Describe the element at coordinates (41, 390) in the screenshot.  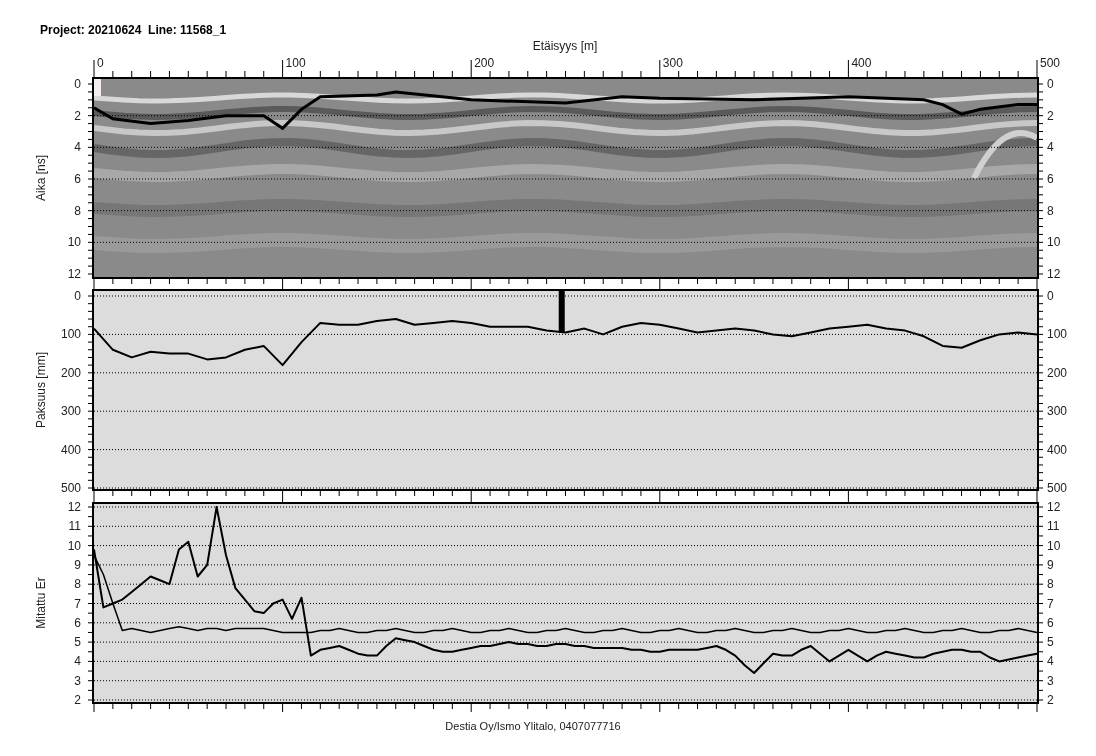
I see `axis-title: Paksuus [mm]` at that location.